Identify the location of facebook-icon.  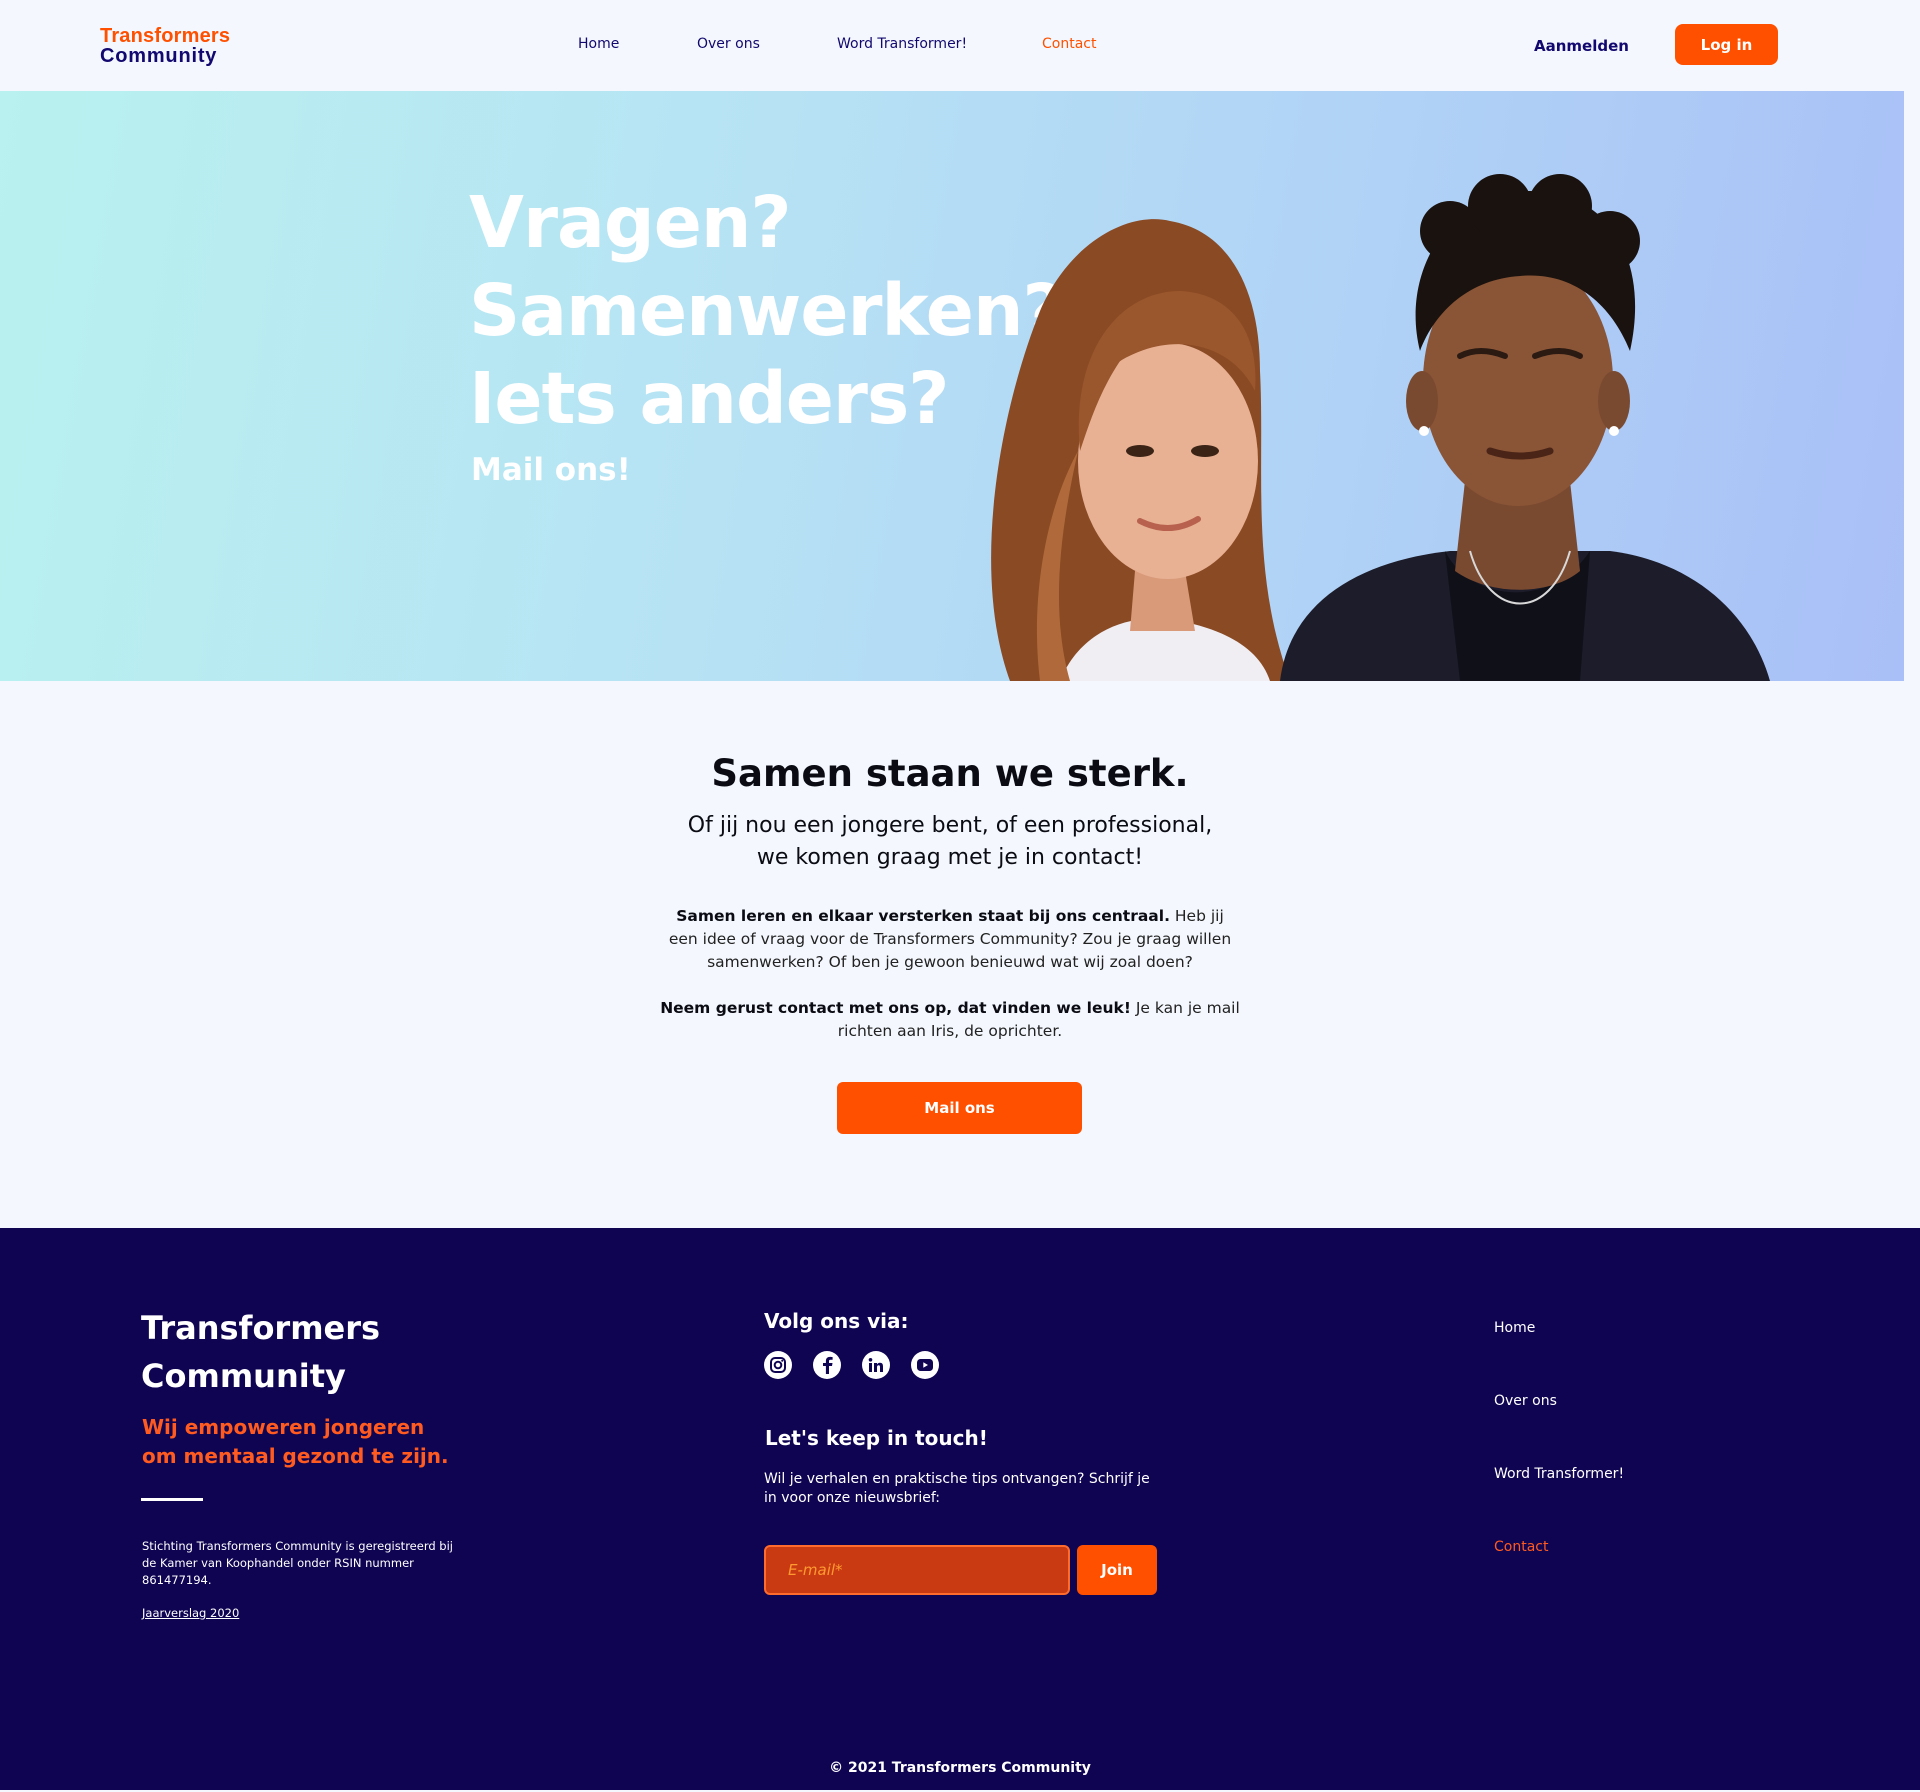
(827, 1365).